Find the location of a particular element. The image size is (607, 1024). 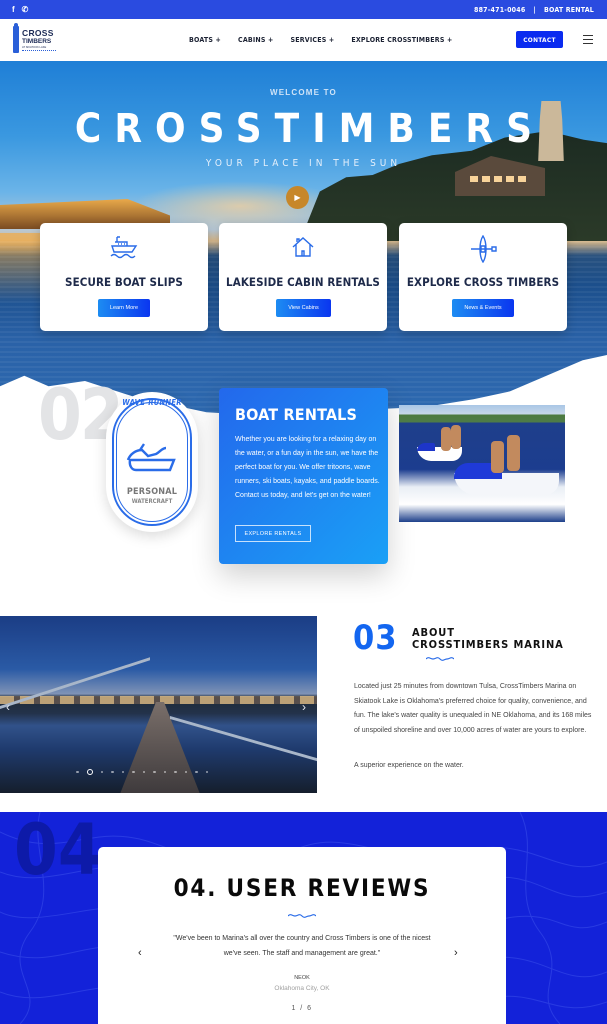

play-icon: ▶ is located at coordinates (297, 197).